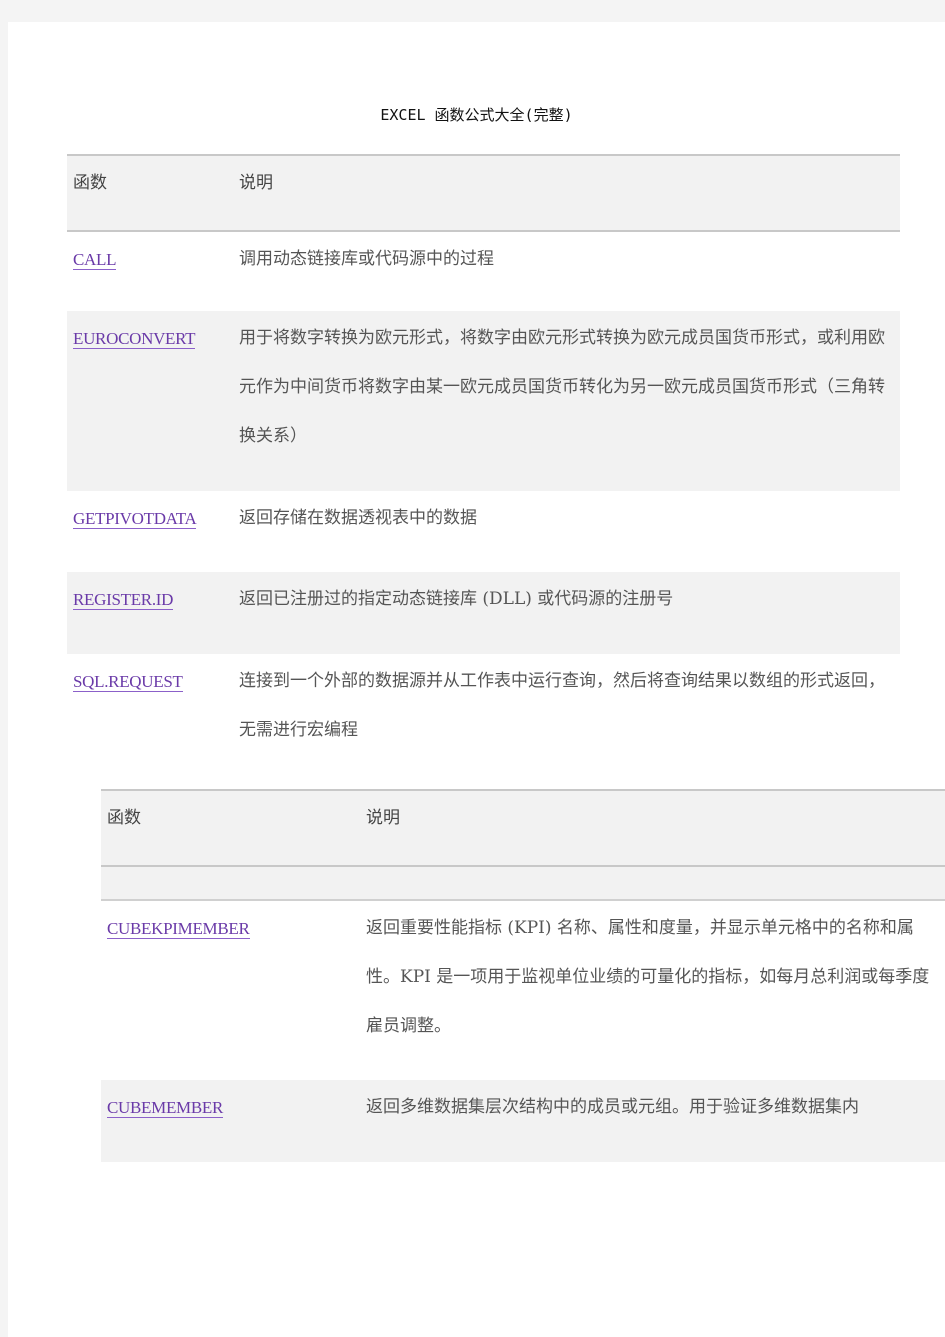 This screenshot has width=945, height=1337. I want to click on table-row: CUBEMEMBER 返回多维数据集层次结构中的成员或元组。用于验证多维数据集内, so click(523, 1121).